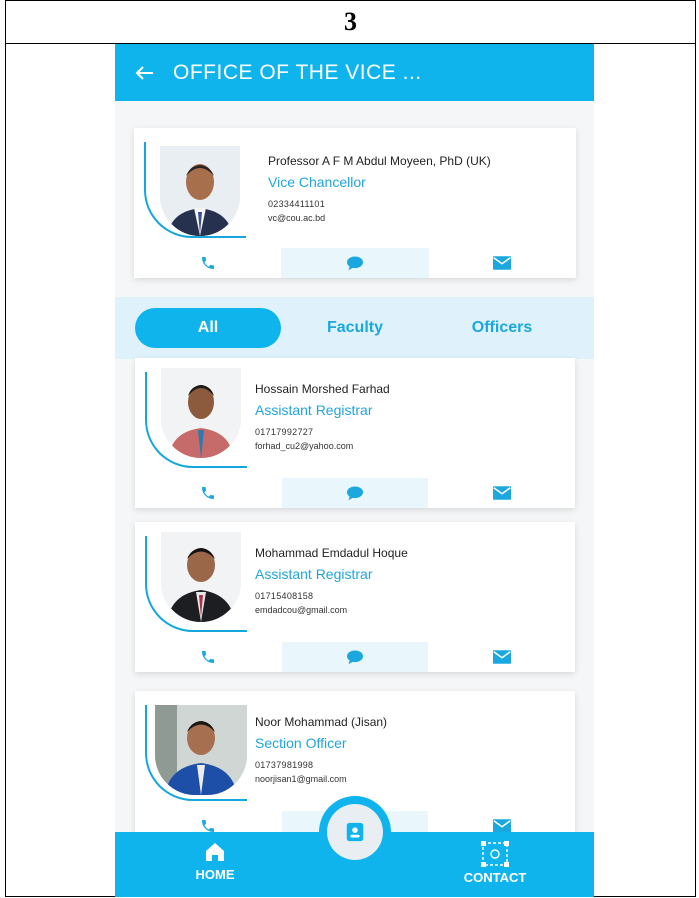 The image size is (699, 898). I want to click on tab-faculty: Faculty, so click(355, 328).